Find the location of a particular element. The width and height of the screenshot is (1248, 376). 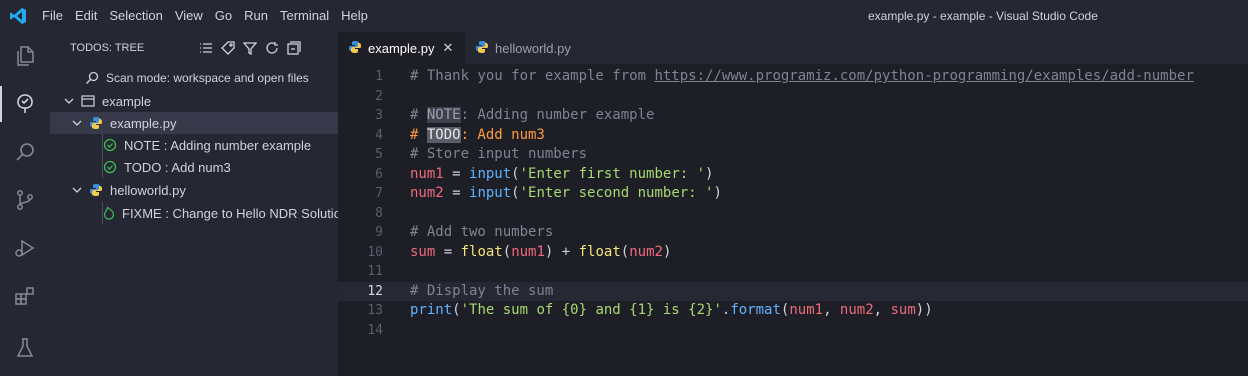

file-label: helloworld.py is located at coordinates (148, 190).